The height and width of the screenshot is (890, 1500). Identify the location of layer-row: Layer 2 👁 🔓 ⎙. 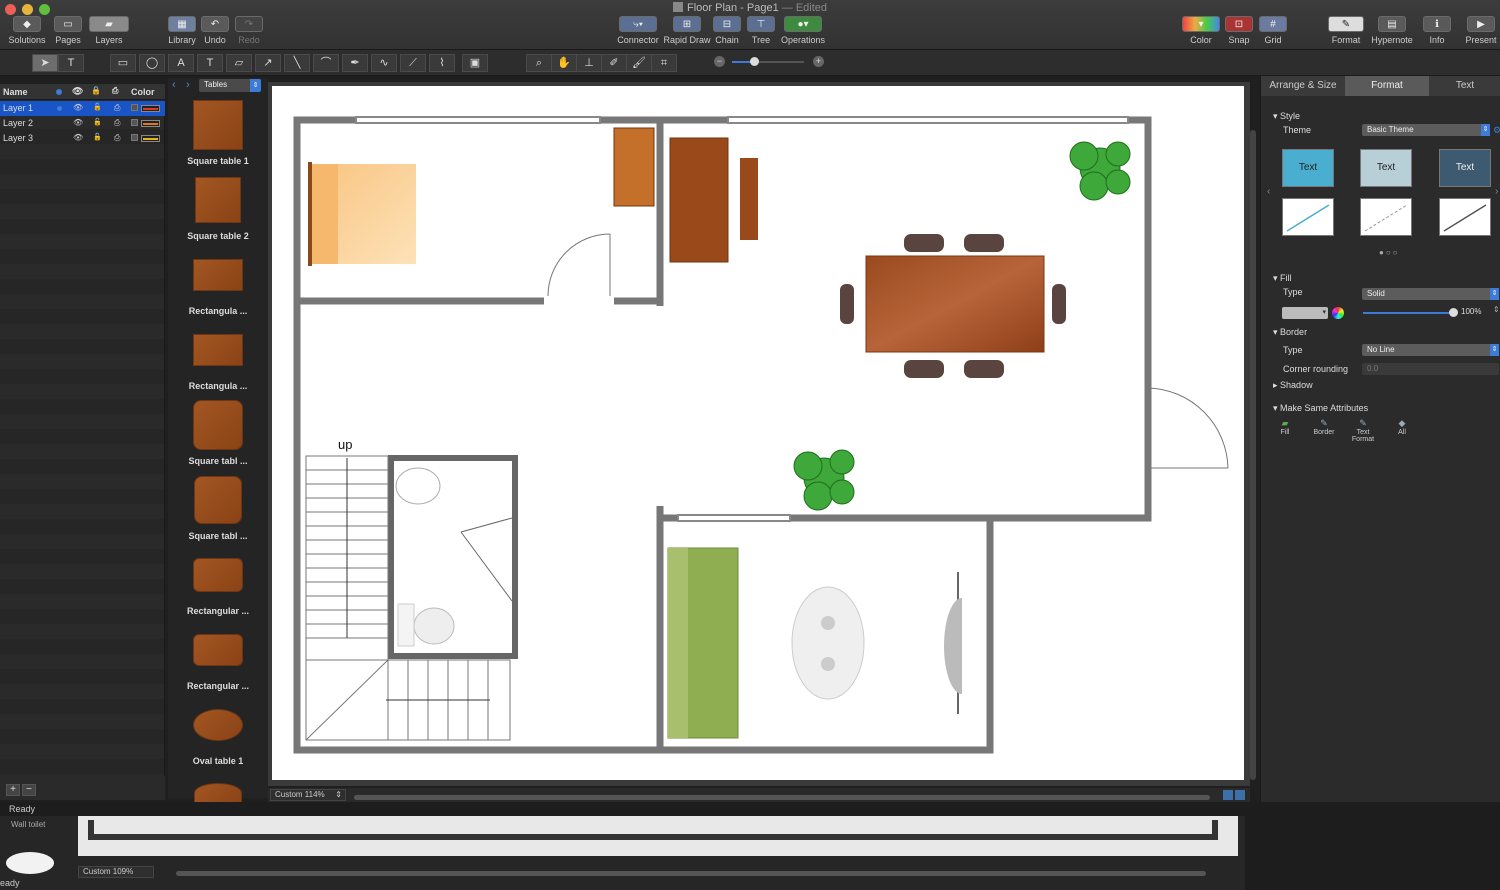
(82, 123).